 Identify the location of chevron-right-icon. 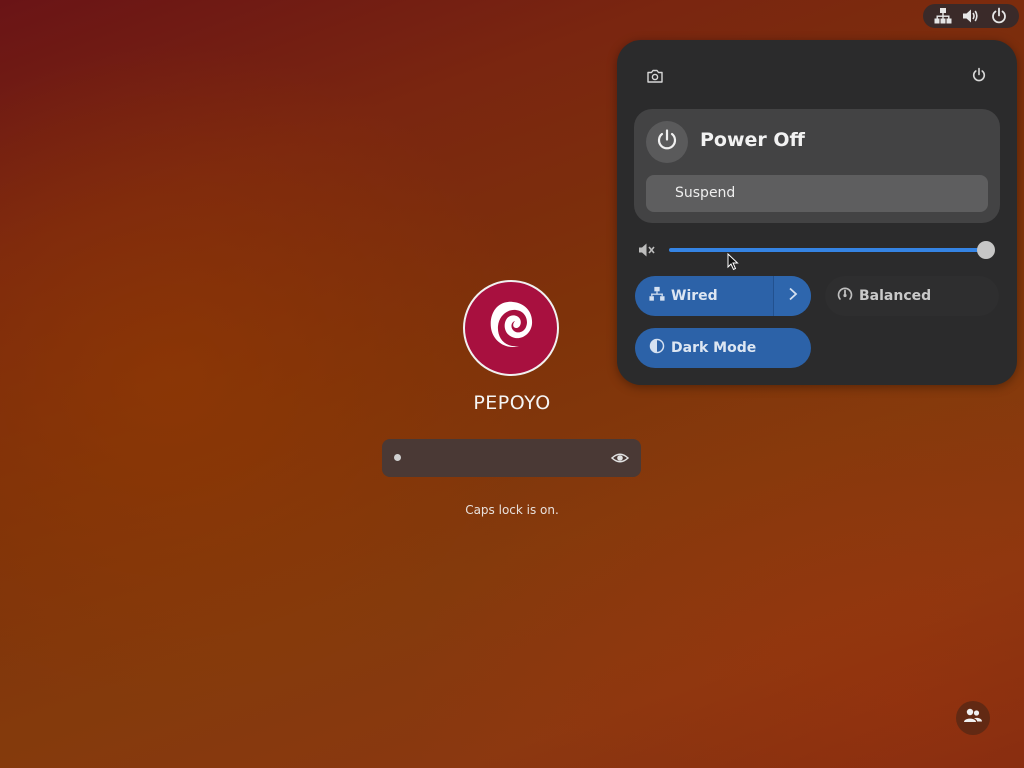
(793, 296).